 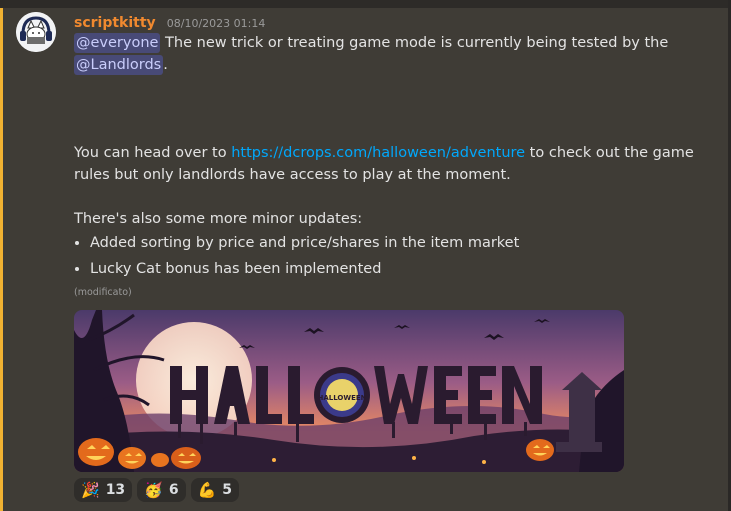 What do you see at coordinates (117, 43) in the screenshot?
I see `mention-everyone: @everyone` at bounding box center [117, 43].